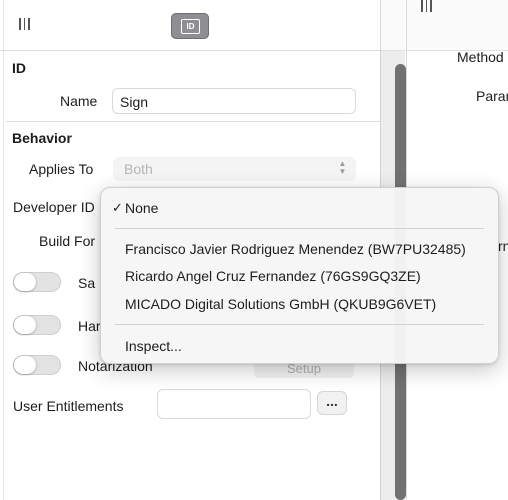 The height and width of the screenshot is (500, 508). I want to click on build-for-label: Build For, so click(67, 241).